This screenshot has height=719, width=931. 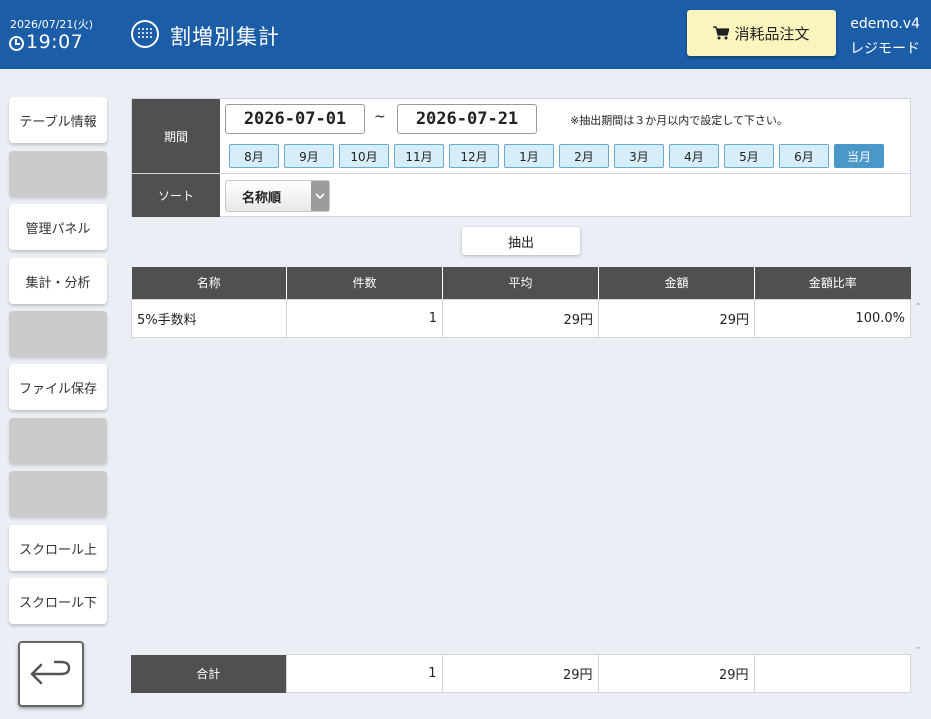 What do you see at coordinates (521, 241) in the screenshot?
I see `extract-button: 抽出` at bounding box center [521, 241].